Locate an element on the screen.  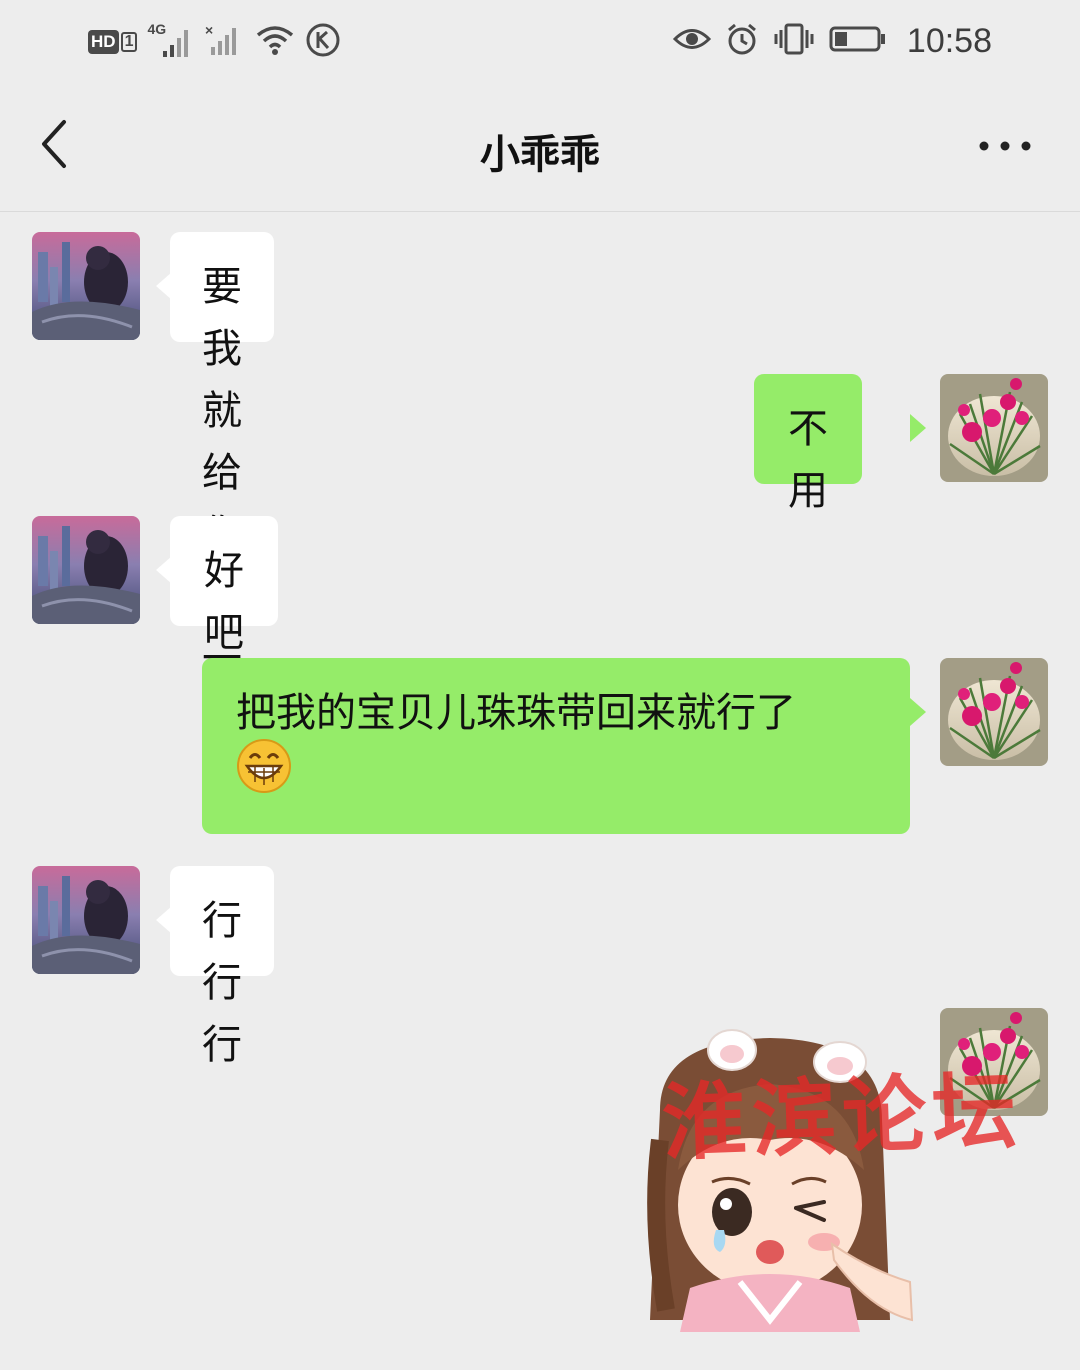
forum-watermark: 淮滨论坛 is located at coordinates (842, 1116).